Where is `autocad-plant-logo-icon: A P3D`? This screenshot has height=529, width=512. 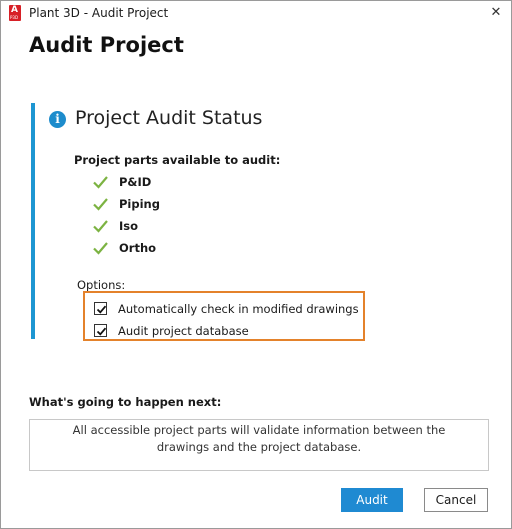
autocad-plant-logo-icon: A P3D is located at coordinates (15, 13).